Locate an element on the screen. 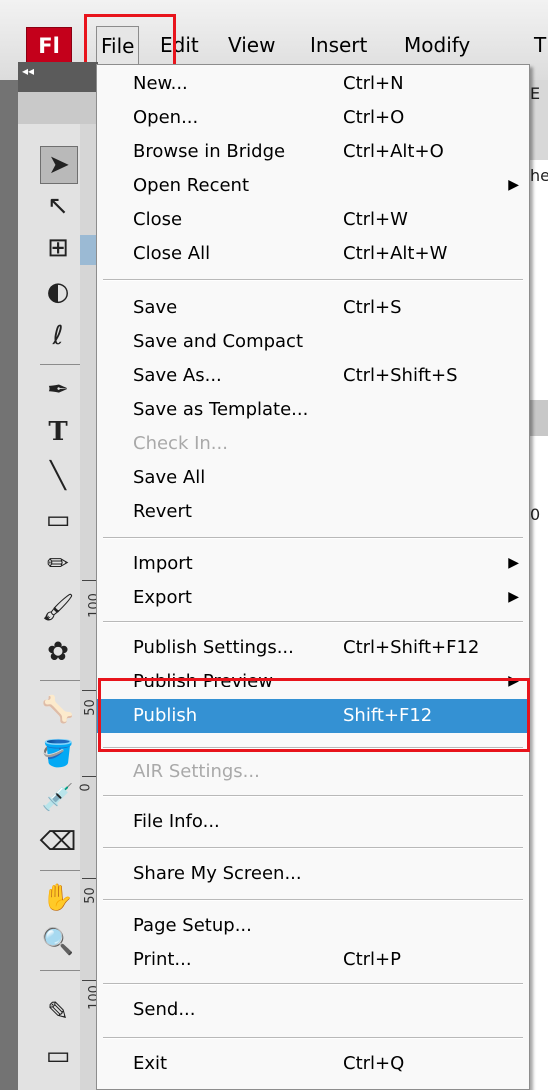 Image resolution: width=548 pixels, height=1090 pixels. menu-item-shortcut: Shift+F12 is located at coordinates (388, 715).